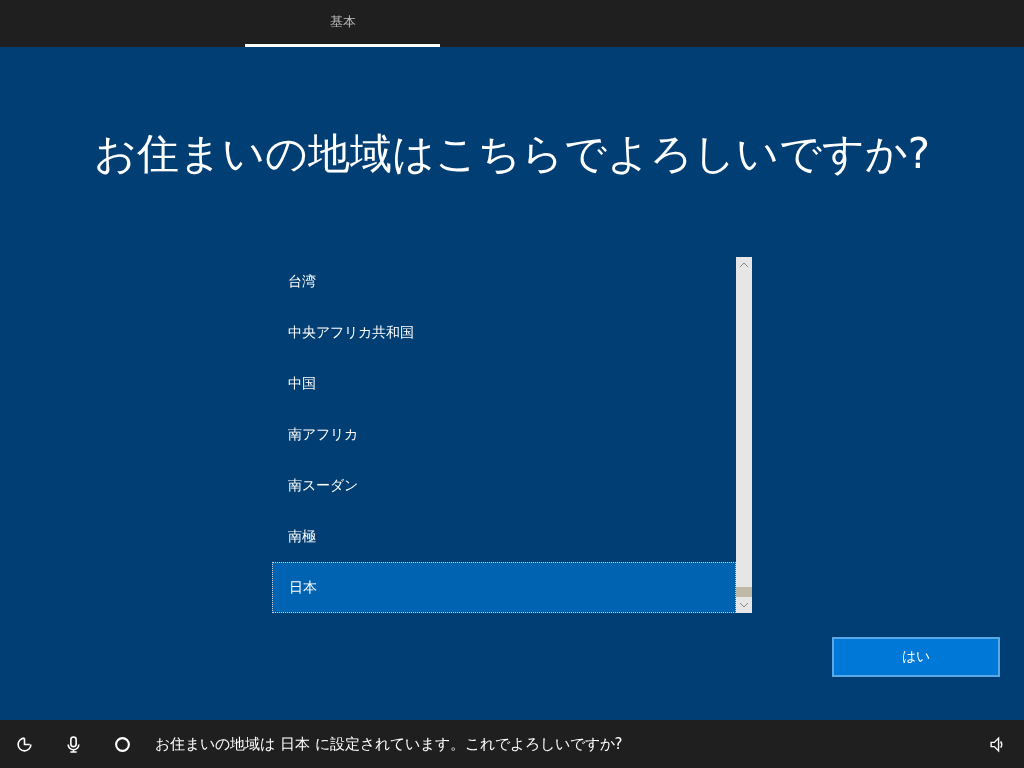  I want to click on region-list-item: 南スーダン, so click(504, 486).